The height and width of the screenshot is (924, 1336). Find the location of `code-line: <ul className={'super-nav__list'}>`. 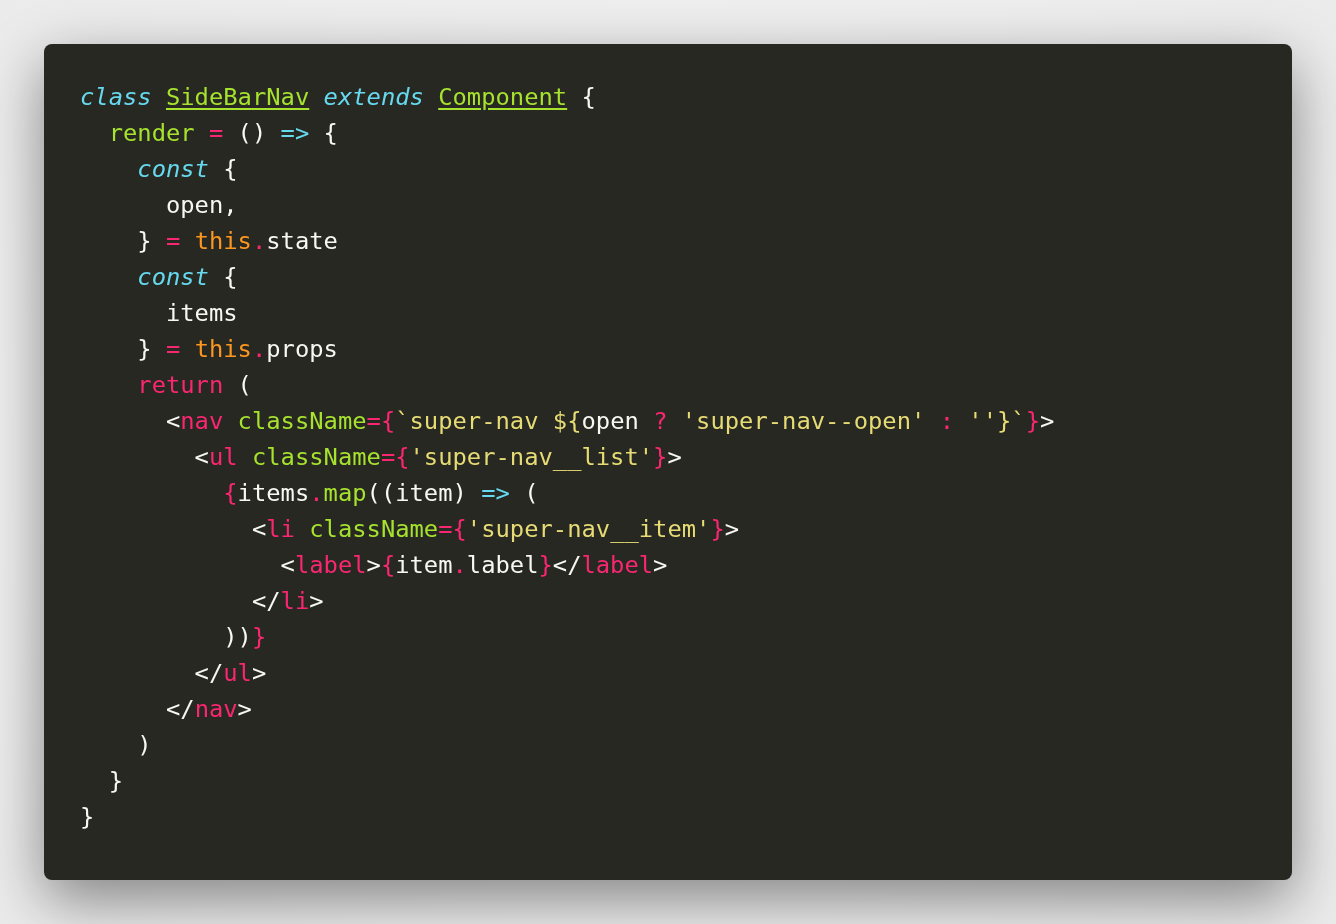

code-line: <ul className={'super-nav__list'}> is located at coordinates (438, 457).